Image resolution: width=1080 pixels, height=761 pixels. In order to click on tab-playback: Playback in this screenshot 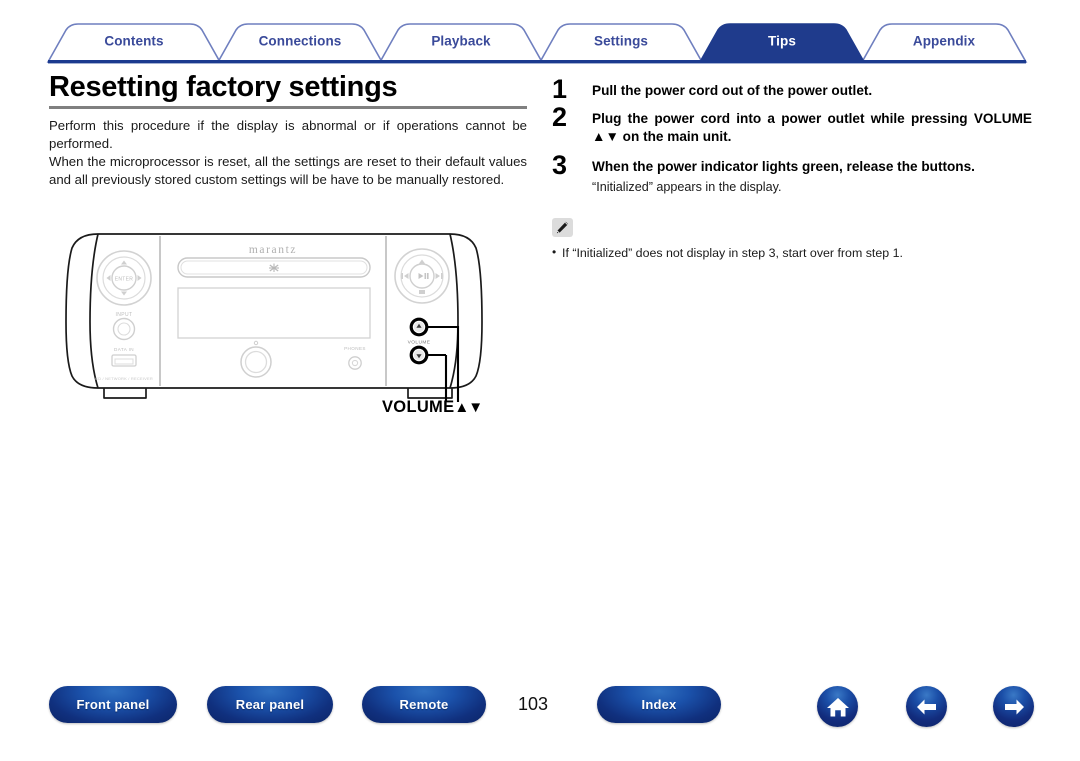, I will do `click(461, 41)`.